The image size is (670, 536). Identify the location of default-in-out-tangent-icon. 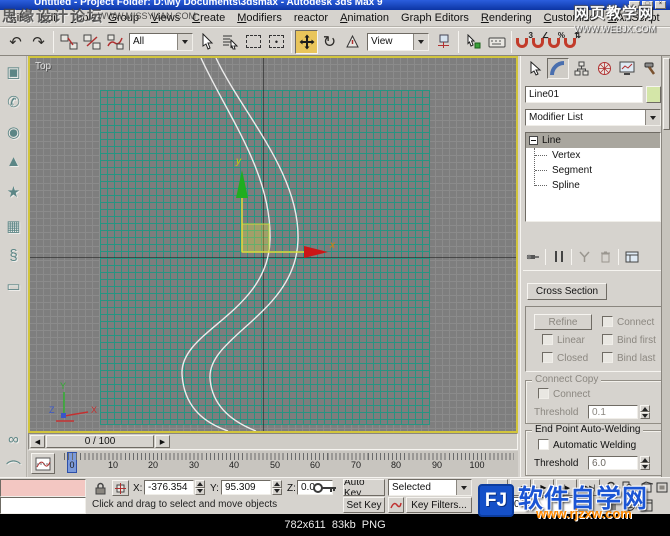
(396, 505).